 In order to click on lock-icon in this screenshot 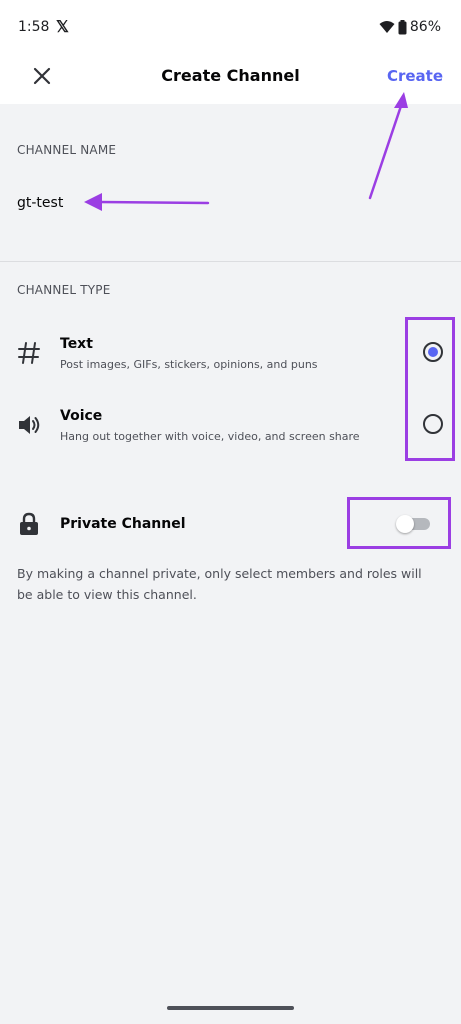, I will do `click(29, 523)`.